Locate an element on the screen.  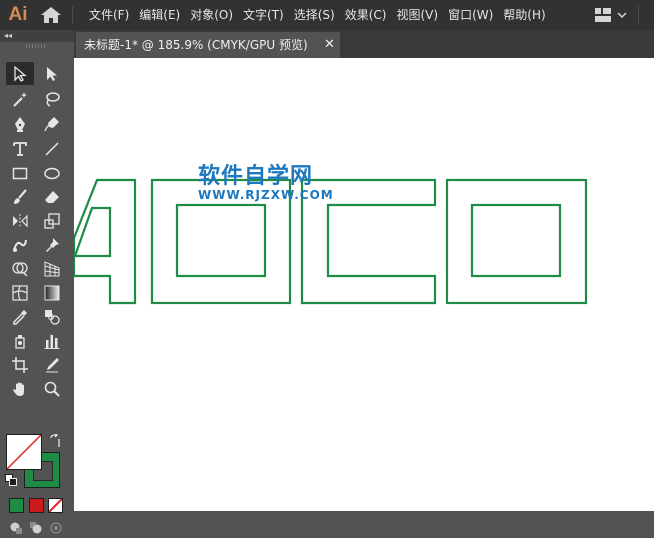
gradient-icon is located at coordinates (52, 292).